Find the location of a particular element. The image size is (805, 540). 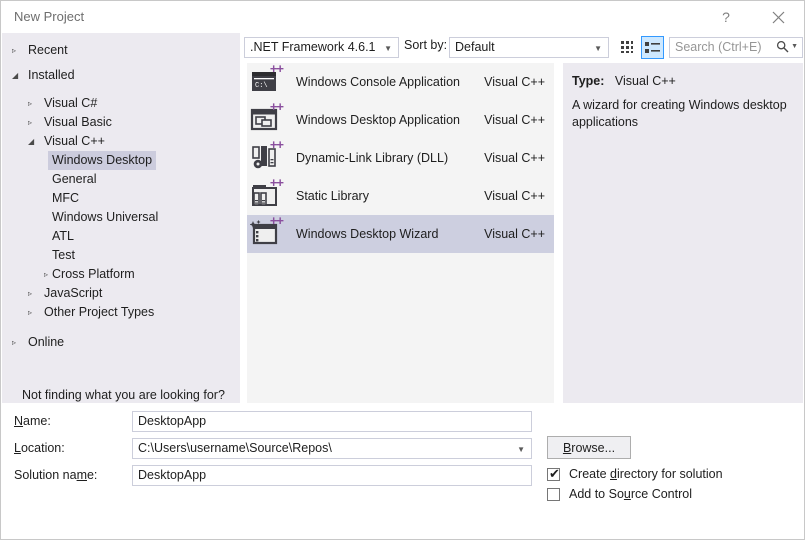

sidebar-item-label: Online is located at coordinates (46, 342).